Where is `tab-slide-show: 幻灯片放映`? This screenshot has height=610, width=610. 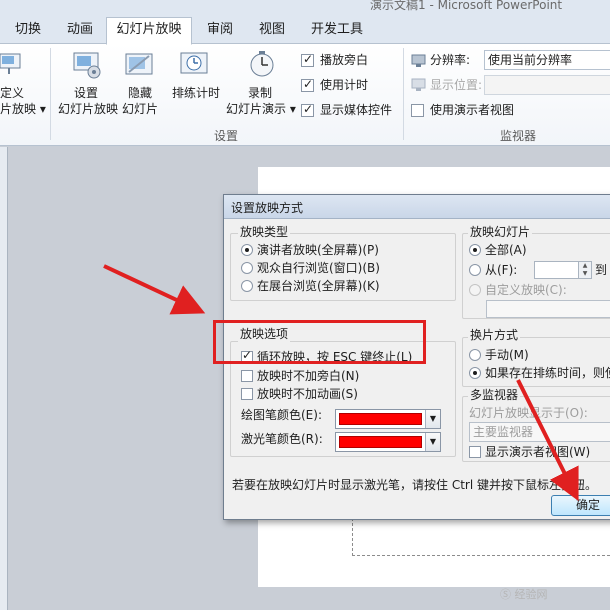
tab-slide-show: 幻灯片放映 is located at coordinates (149, 31).